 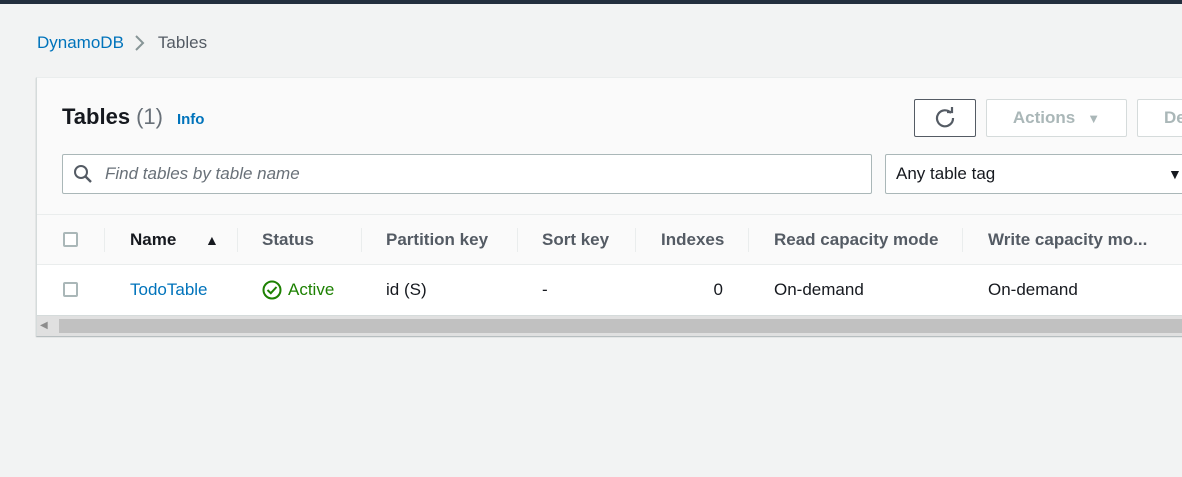 I want to click on horizontal-scrollbar: ◀, so click(x=609, y=325).